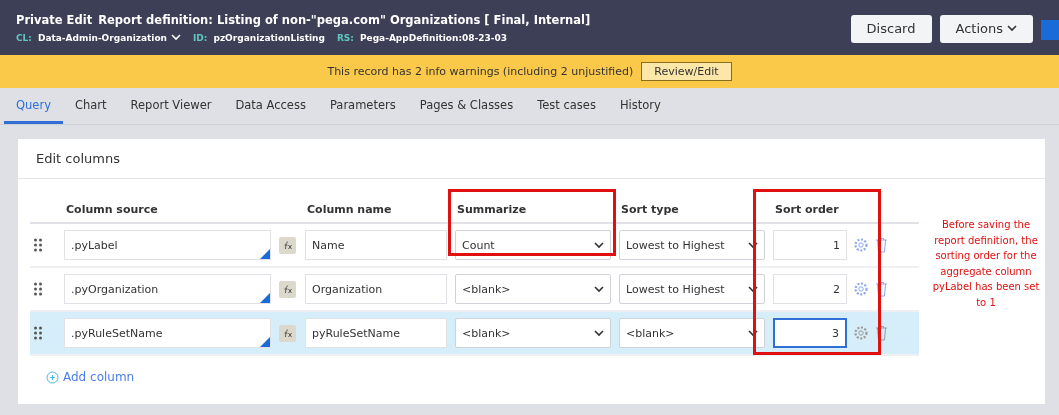  I want to click on column-header: Column source, so click(167, 208).